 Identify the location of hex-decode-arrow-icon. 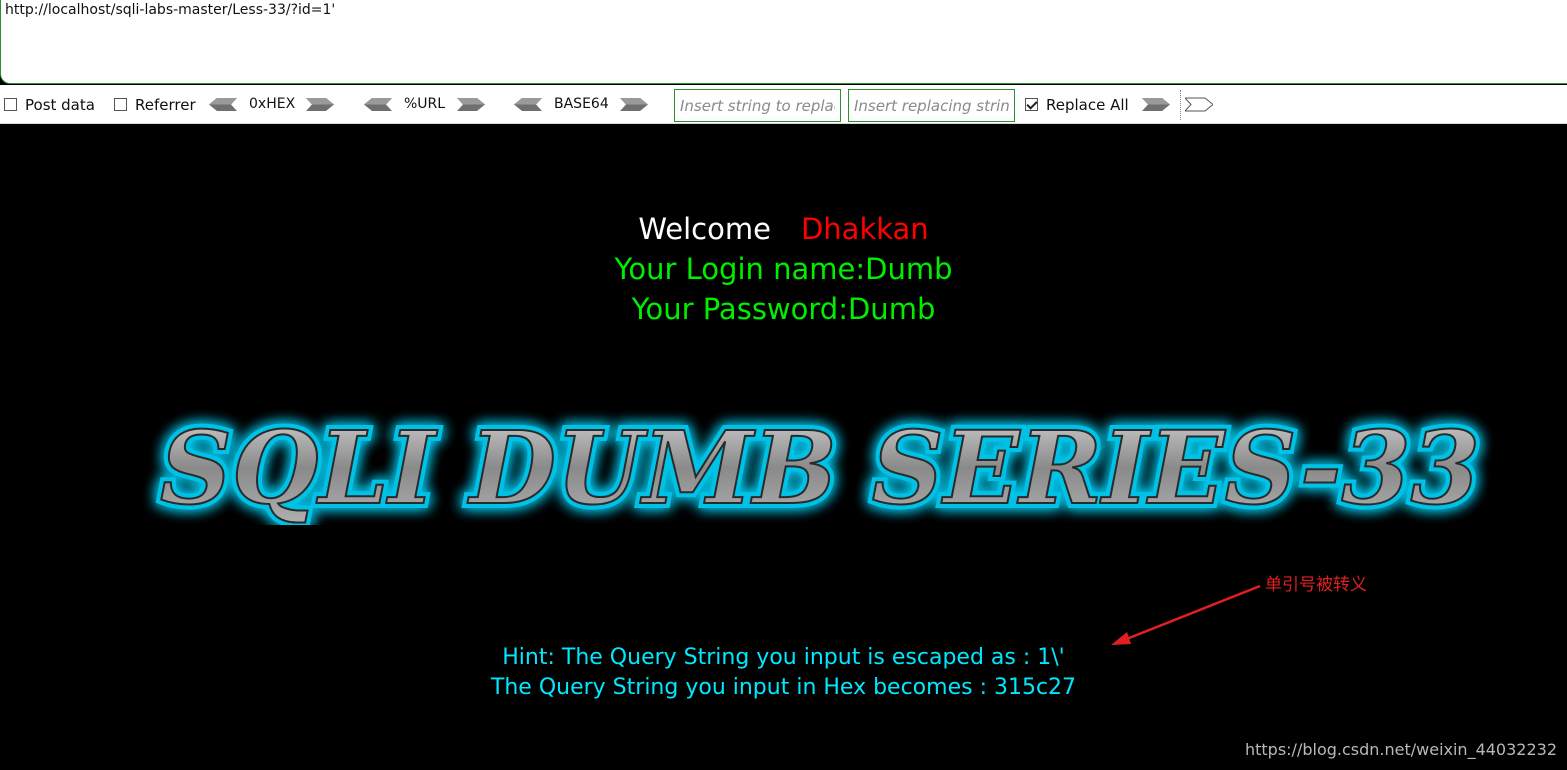
(223, 104).